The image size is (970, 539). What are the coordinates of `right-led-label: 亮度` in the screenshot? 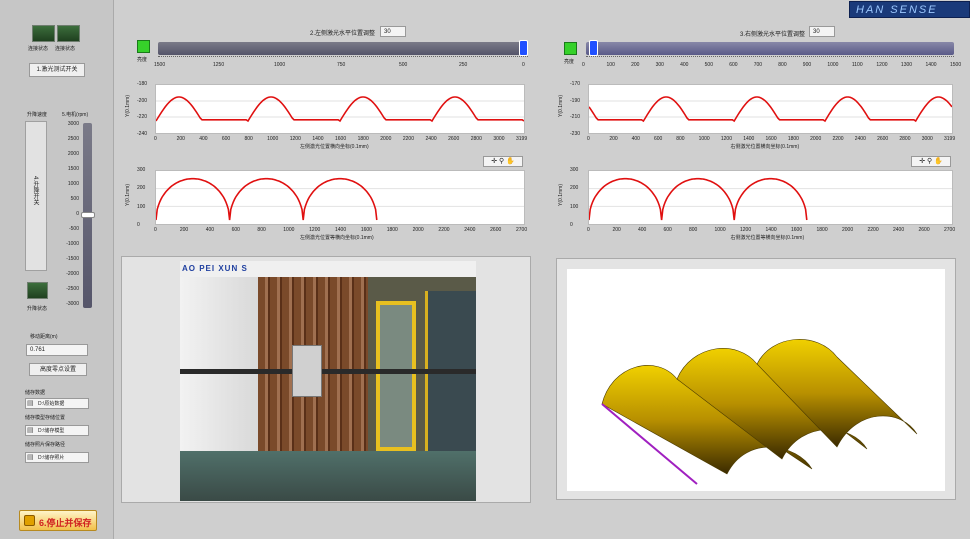 It's located at (569, 62).